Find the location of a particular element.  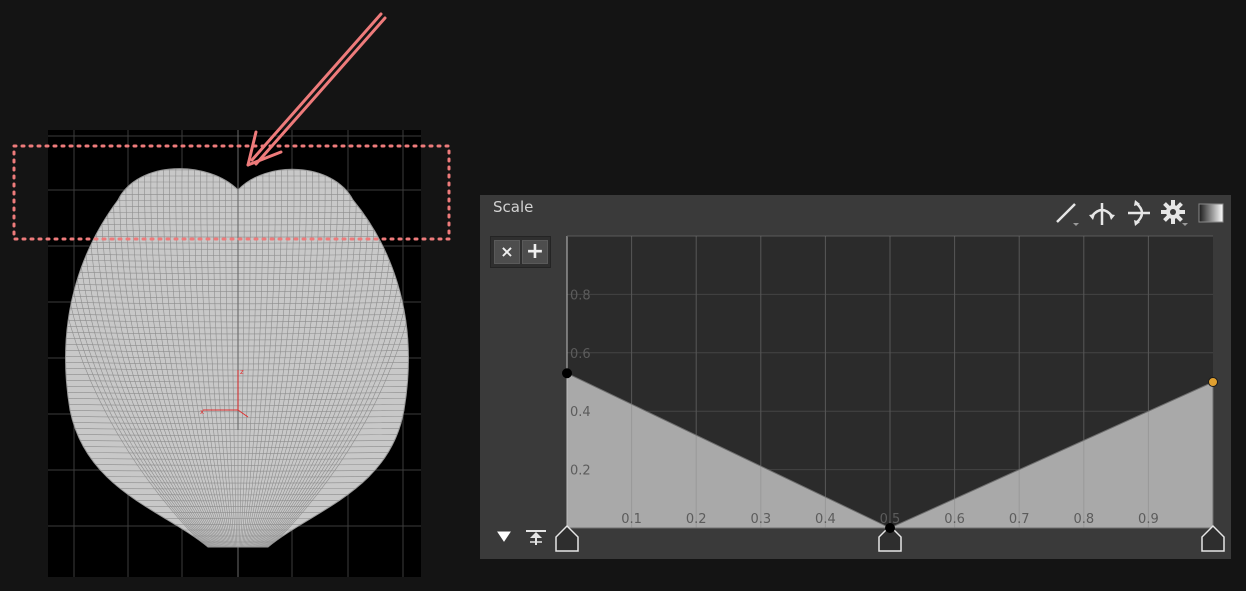

y-tick-label: 0.8 is located at coordinates (580, 295).